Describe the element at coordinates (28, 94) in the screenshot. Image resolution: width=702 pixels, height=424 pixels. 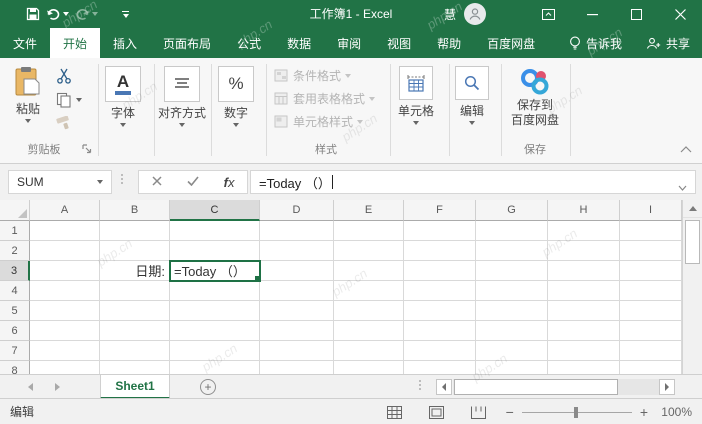
I see `paste-button: 粘贴` at that location.